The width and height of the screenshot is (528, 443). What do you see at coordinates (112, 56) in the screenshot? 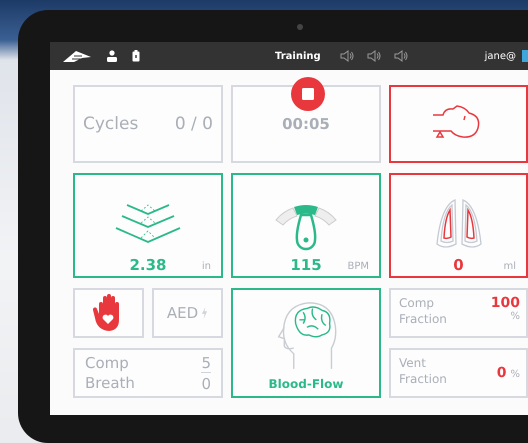
I see `person-icon` at bounding box center [112, 56].